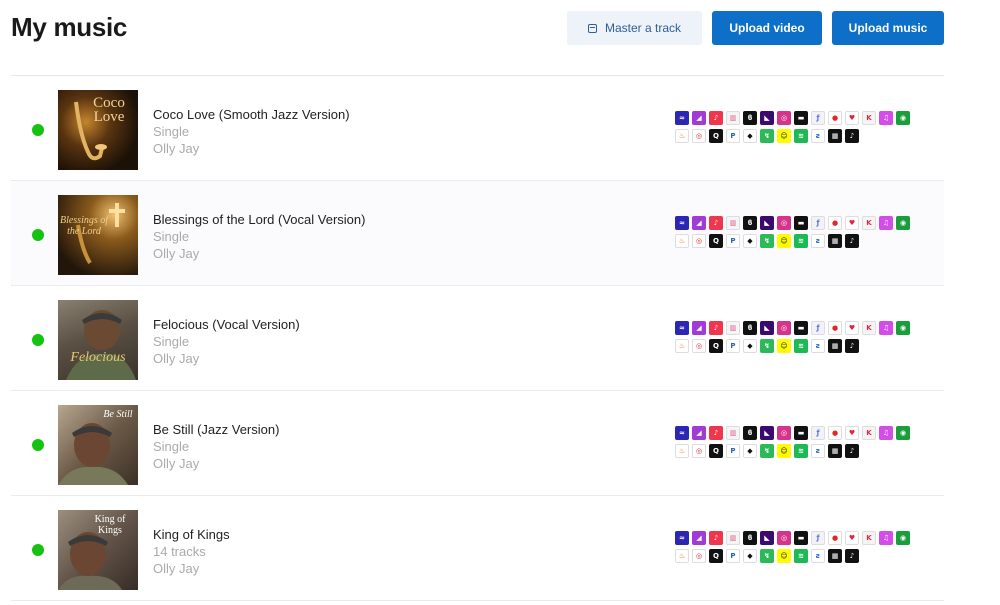 Image resolution: width=1000 pixels, height=605 pixels. Describe the element at coordinates (98, 550) in the screenshot. I see `release-cover: King of Kings` at that location.